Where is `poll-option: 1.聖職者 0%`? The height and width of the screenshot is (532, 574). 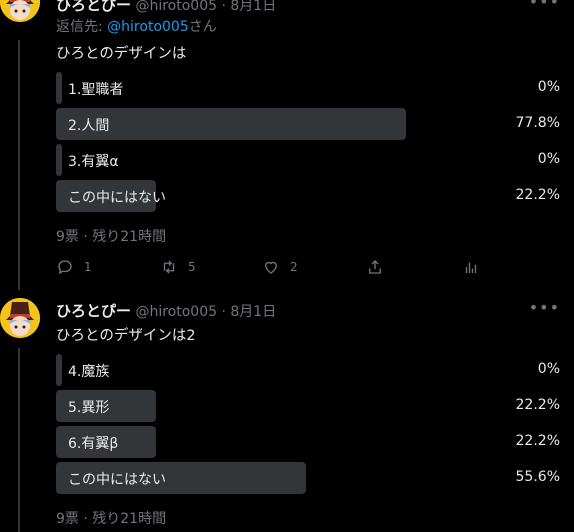 poll-option: 1.聖職者 0% is located at coordinates (310, 88).